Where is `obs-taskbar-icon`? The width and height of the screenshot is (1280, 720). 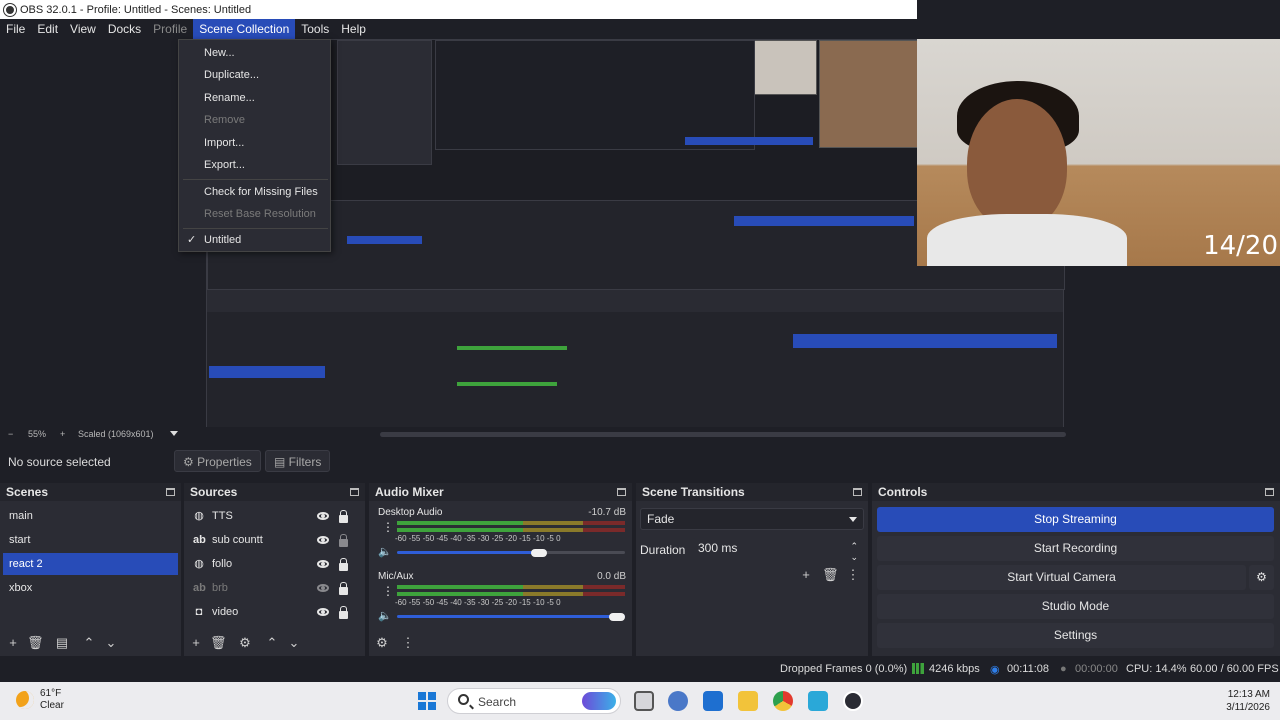
obs-taskbar-icon is located at coordinates (853, 701).